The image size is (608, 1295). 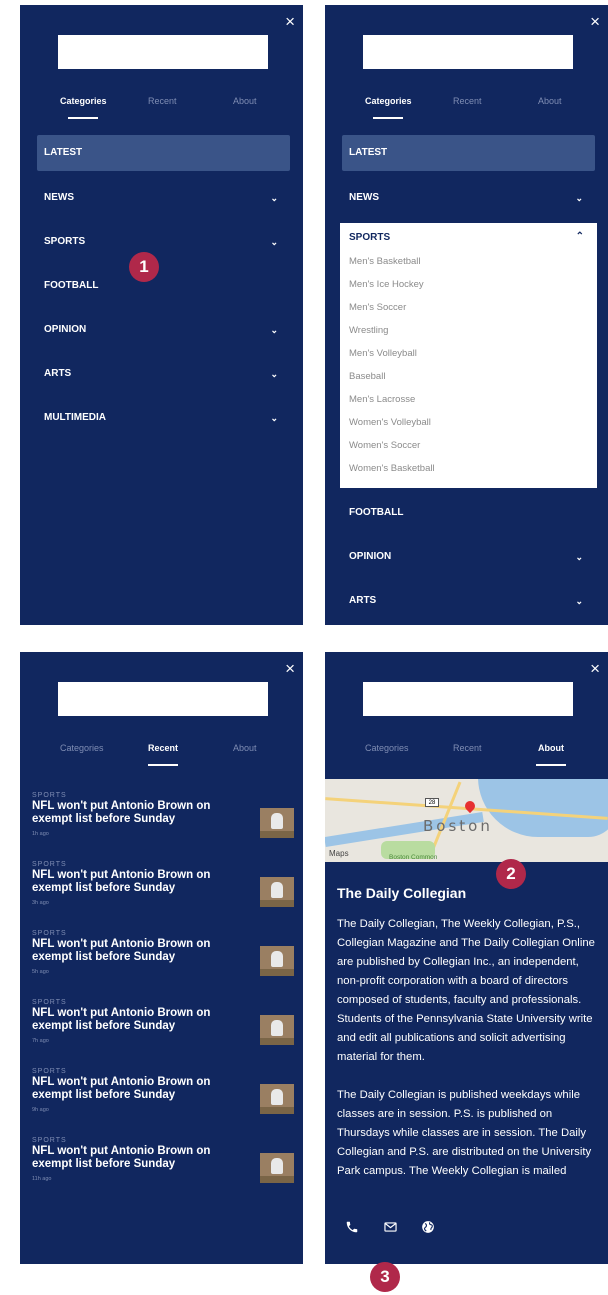 I want to click on subcategory-item: Men's Volleyball, so click(x=468, y=357).